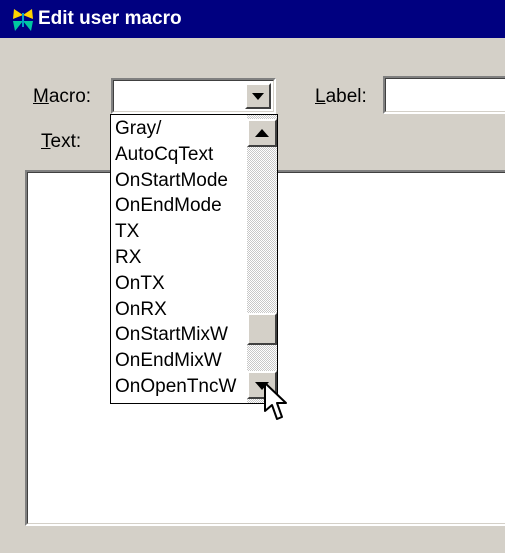  I want to click on list-item: AutoCqText, so click(180, 155).